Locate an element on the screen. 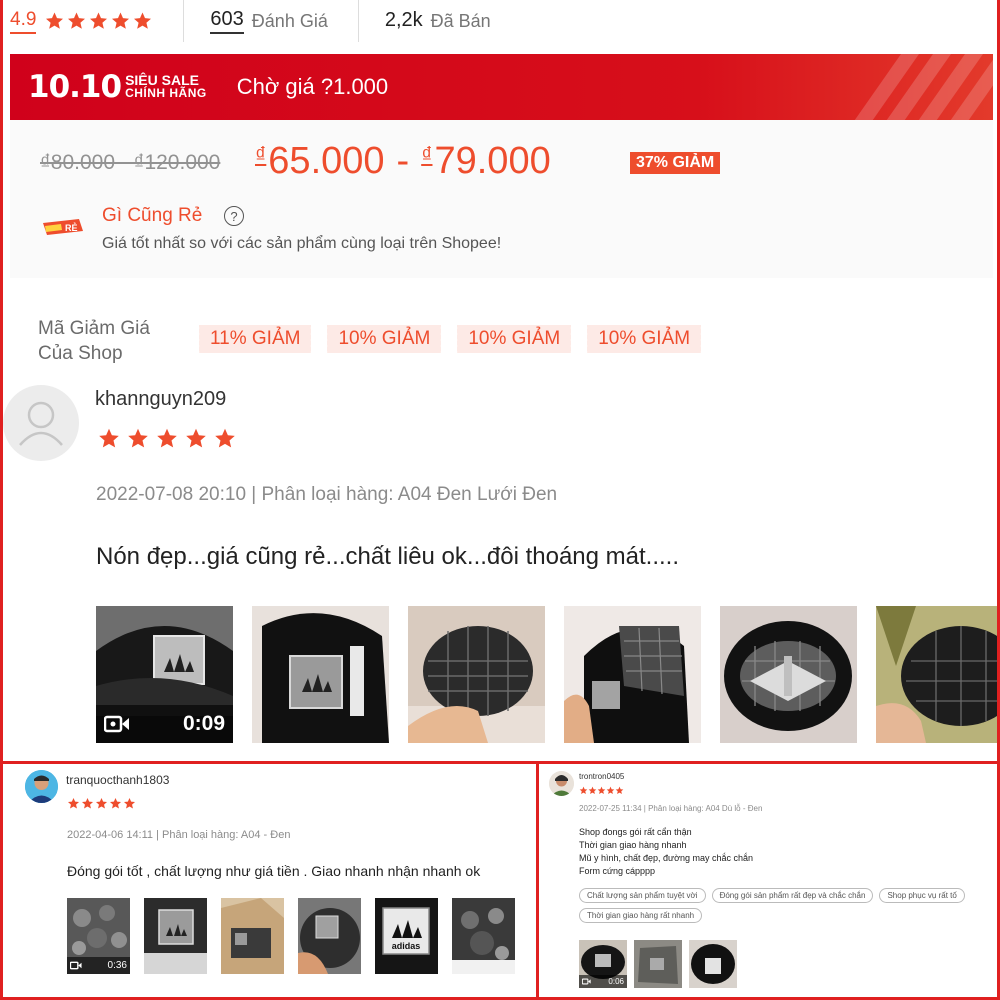  sold-stat: 2,2k Đã Bán is located at coordinates (453, 21).